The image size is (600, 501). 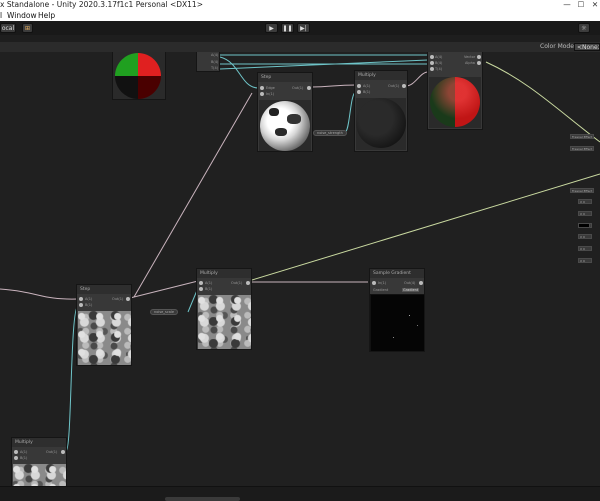 What do you see at coordinates (208, 62) in the screenshot?
I see `node-top-inputs: A(4) B(4) T(4)` at bounding box center [208, 62].